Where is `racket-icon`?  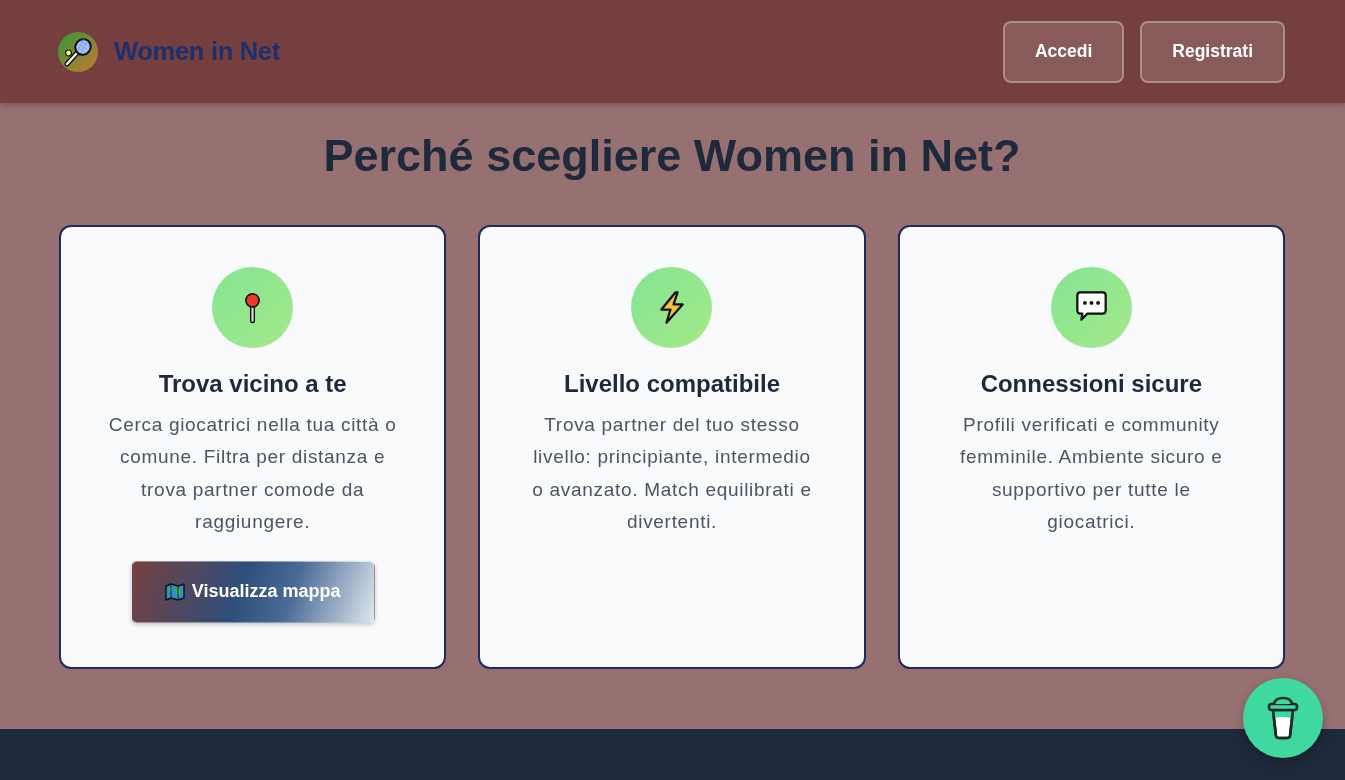 racket-icon is located at coordinates (78, 51).